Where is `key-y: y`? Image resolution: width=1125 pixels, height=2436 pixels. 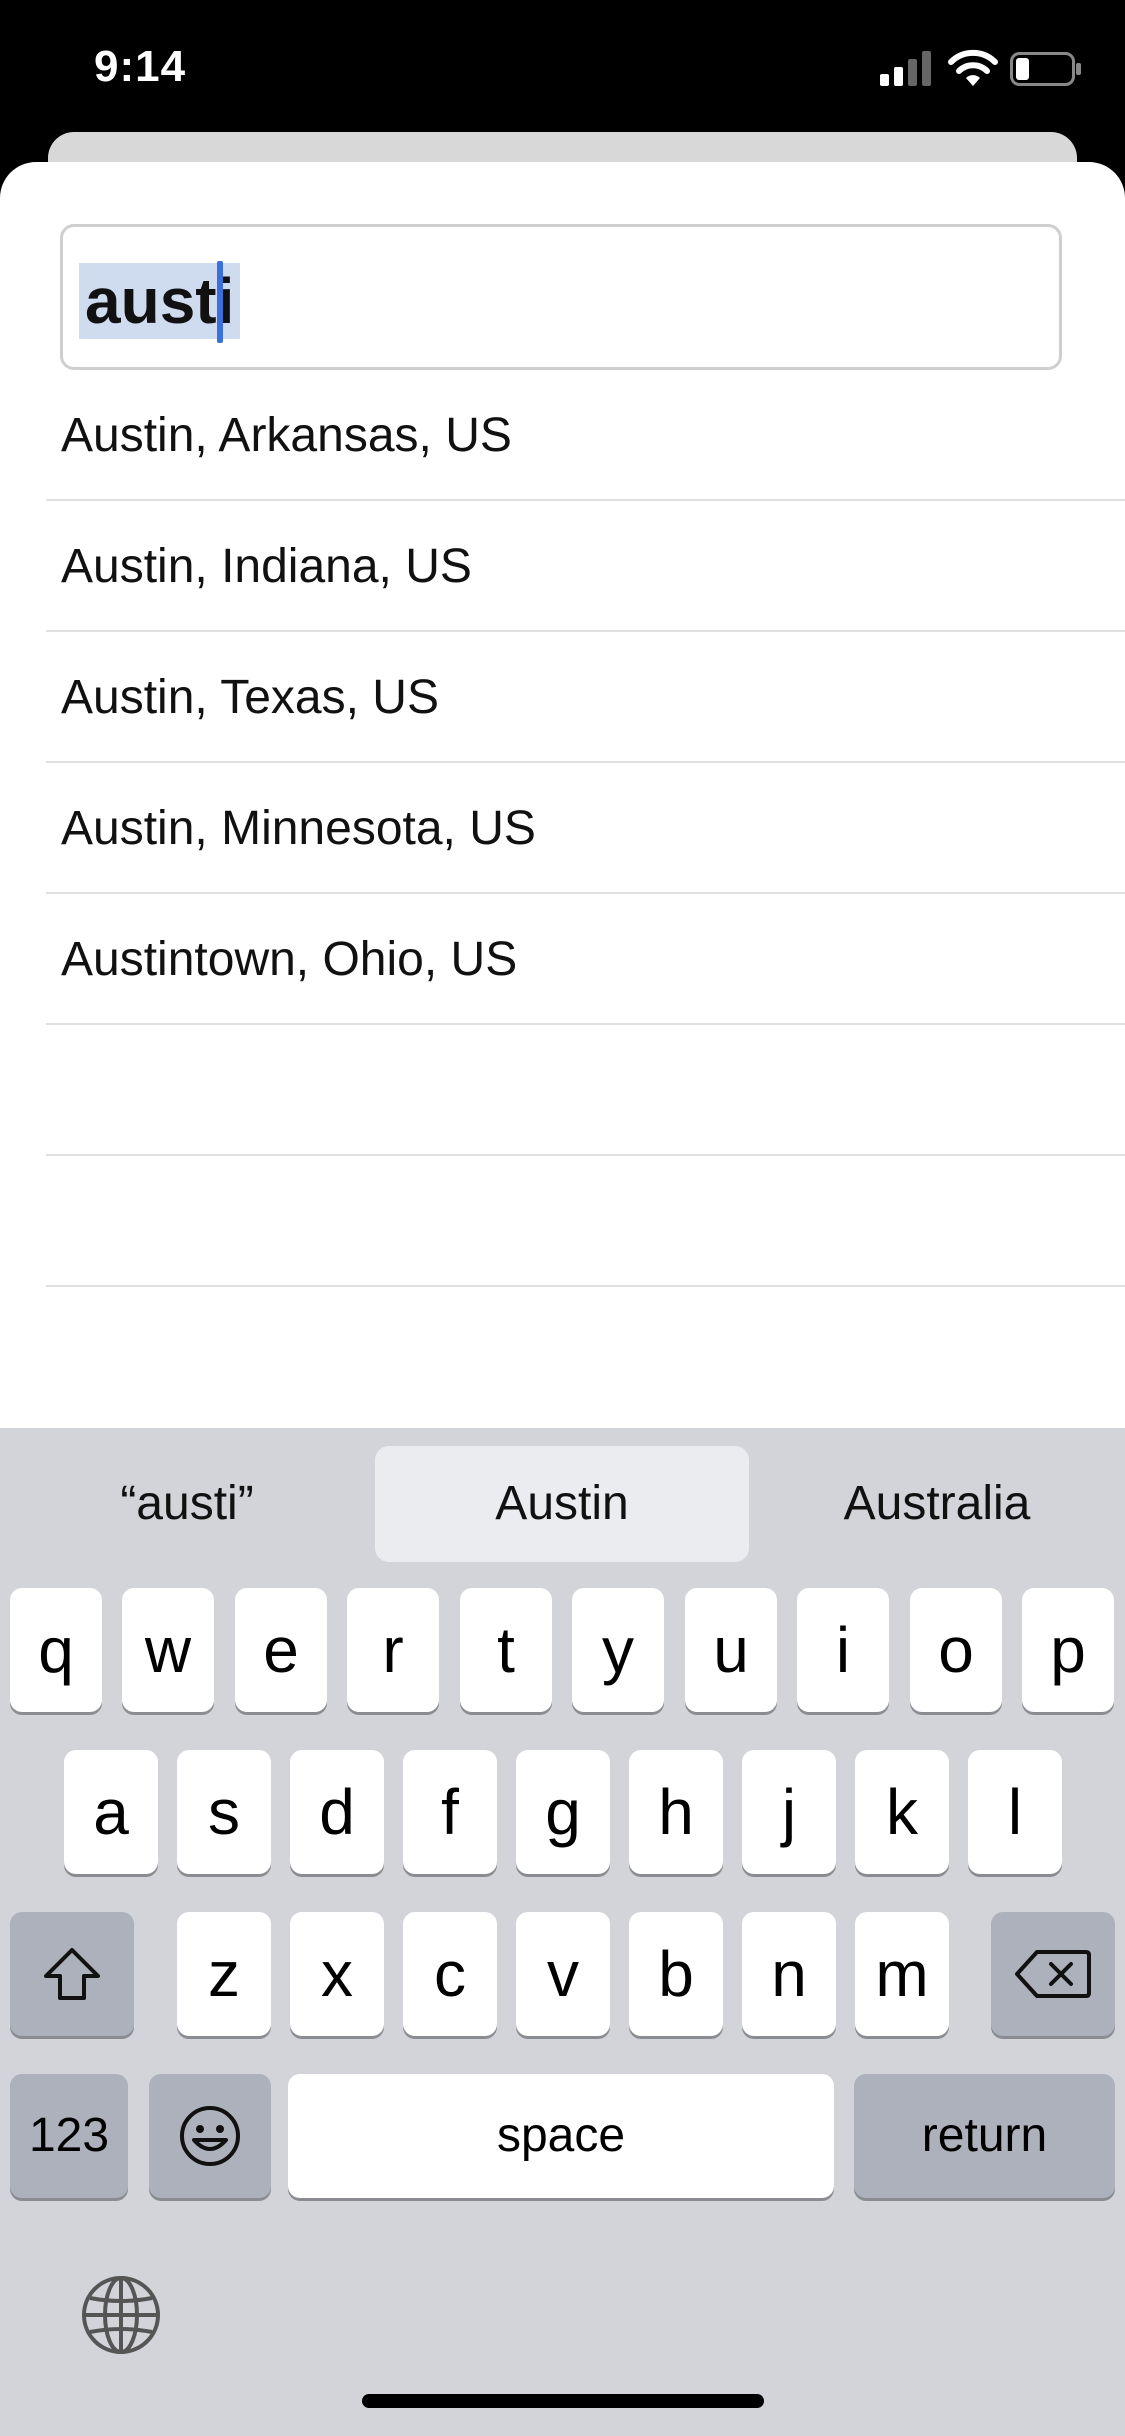
key-y: y is located at coordinates (618, 1650).